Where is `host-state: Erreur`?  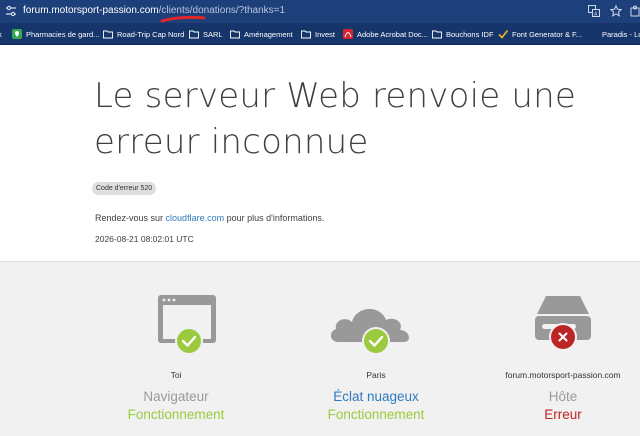
host-state: Erreur is located at coordinates (563, 414).